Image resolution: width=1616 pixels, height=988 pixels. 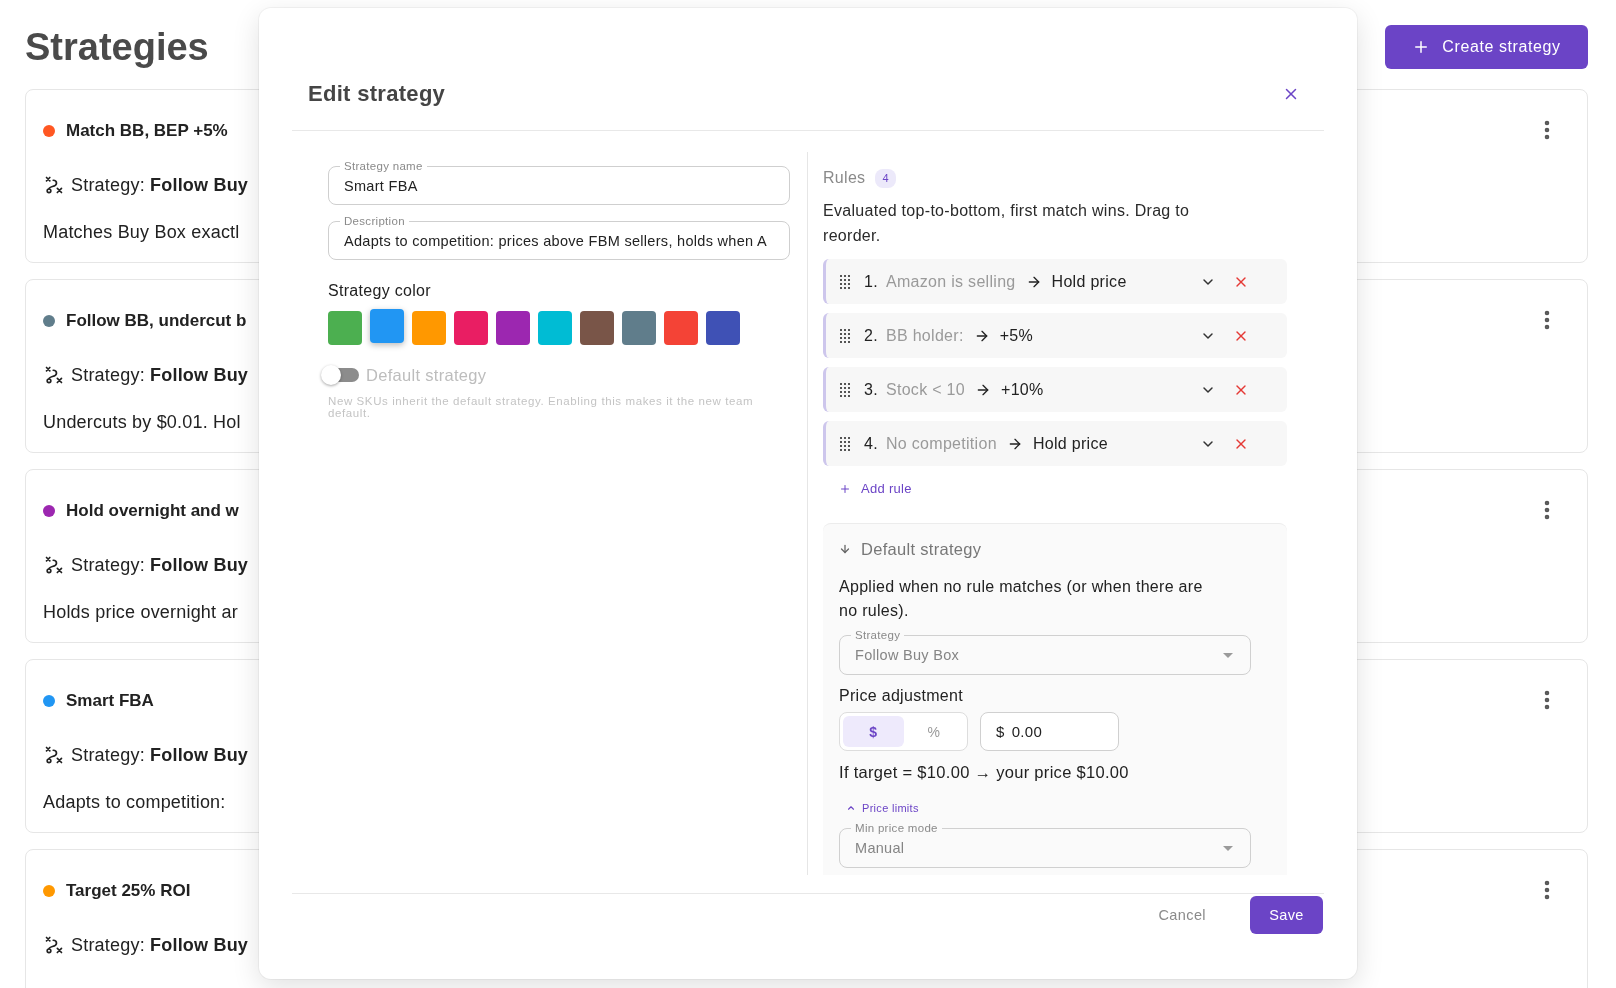 What do you see at coordinates (924, 335) in the screenshot?
I see `rule-condition: BB holder:` at bounding box center [924, 335].